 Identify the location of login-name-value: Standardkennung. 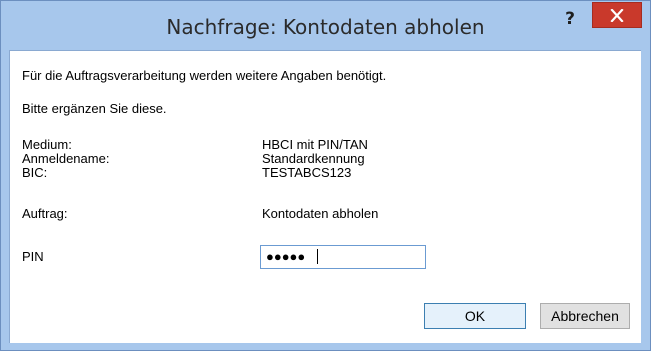
(313, 158).